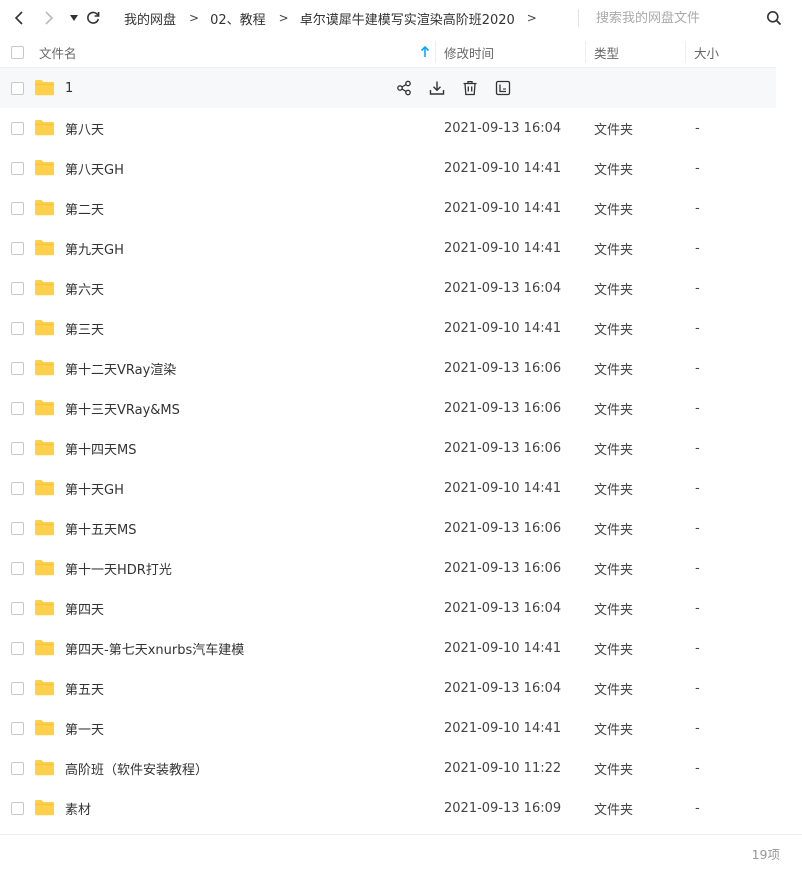 The width and height of the screenshot is (802, 871). Describe the element at coordinates (84, 688) in the screenshot. I see `file-name: 第五天` at that location.